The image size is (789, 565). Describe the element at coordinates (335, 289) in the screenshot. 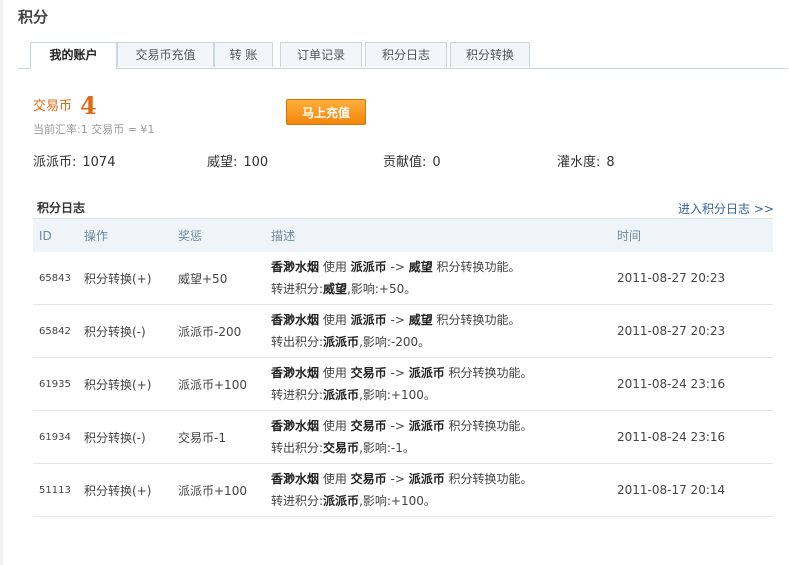

I see `desc-currency: 威望` at that location.